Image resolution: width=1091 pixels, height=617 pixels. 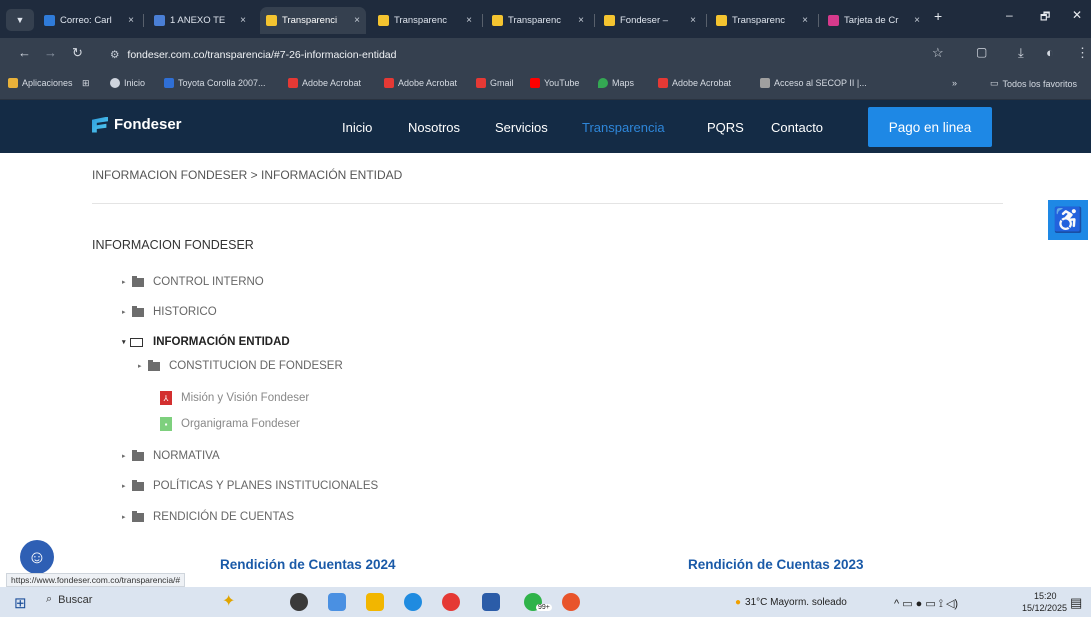 I want to click on close-window-button: ✕, so click(x=1077, y=15).